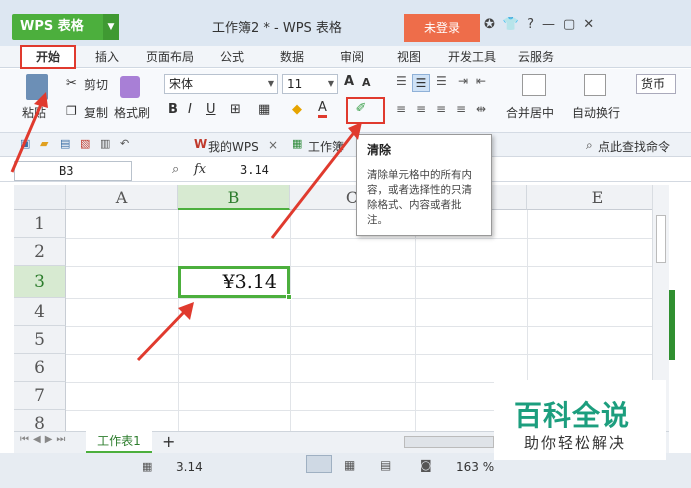 This screenshot has height=488, width=691. I want to click on watermark-title: 百科全说, so click(572, 415).